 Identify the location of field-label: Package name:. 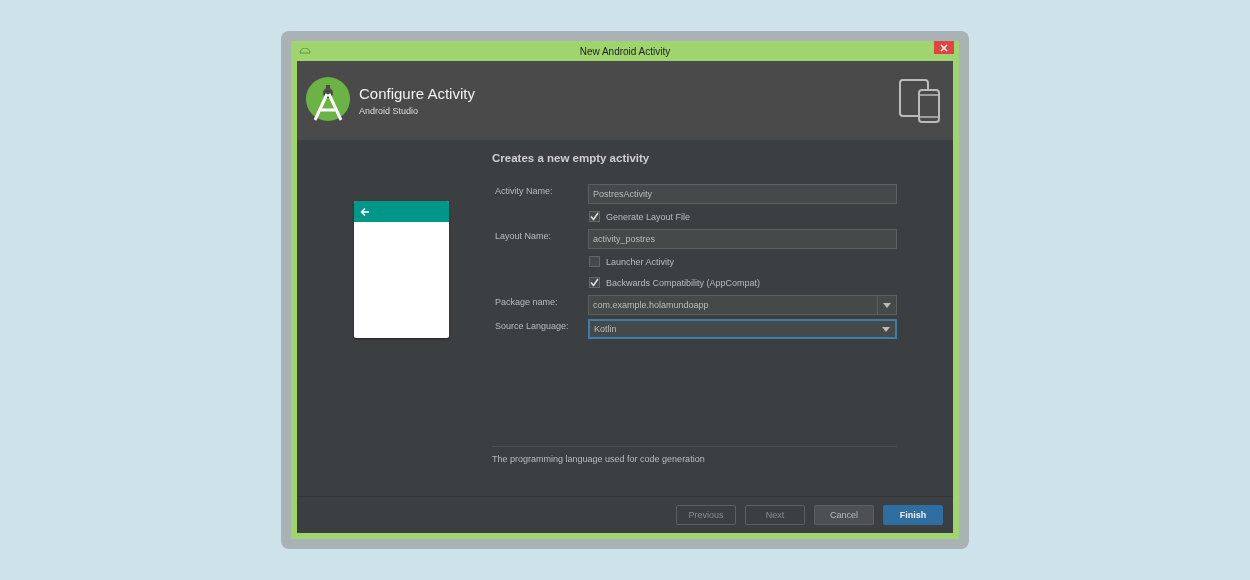
(526, 301).